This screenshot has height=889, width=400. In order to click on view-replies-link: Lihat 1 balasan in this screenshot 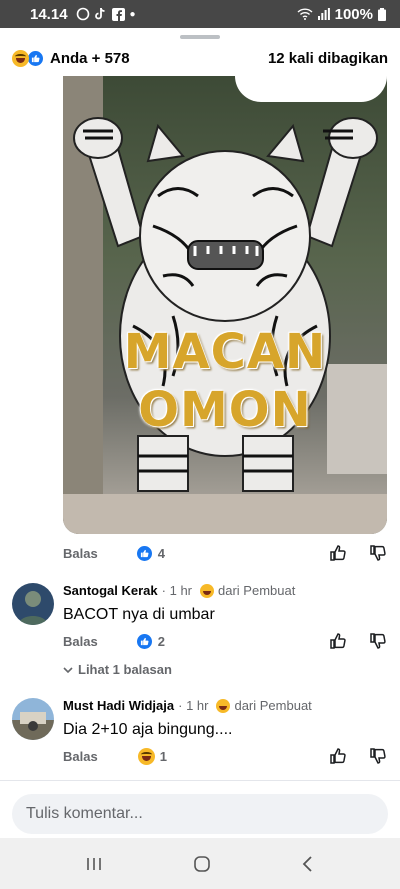, I will do `click(117, 669)`.